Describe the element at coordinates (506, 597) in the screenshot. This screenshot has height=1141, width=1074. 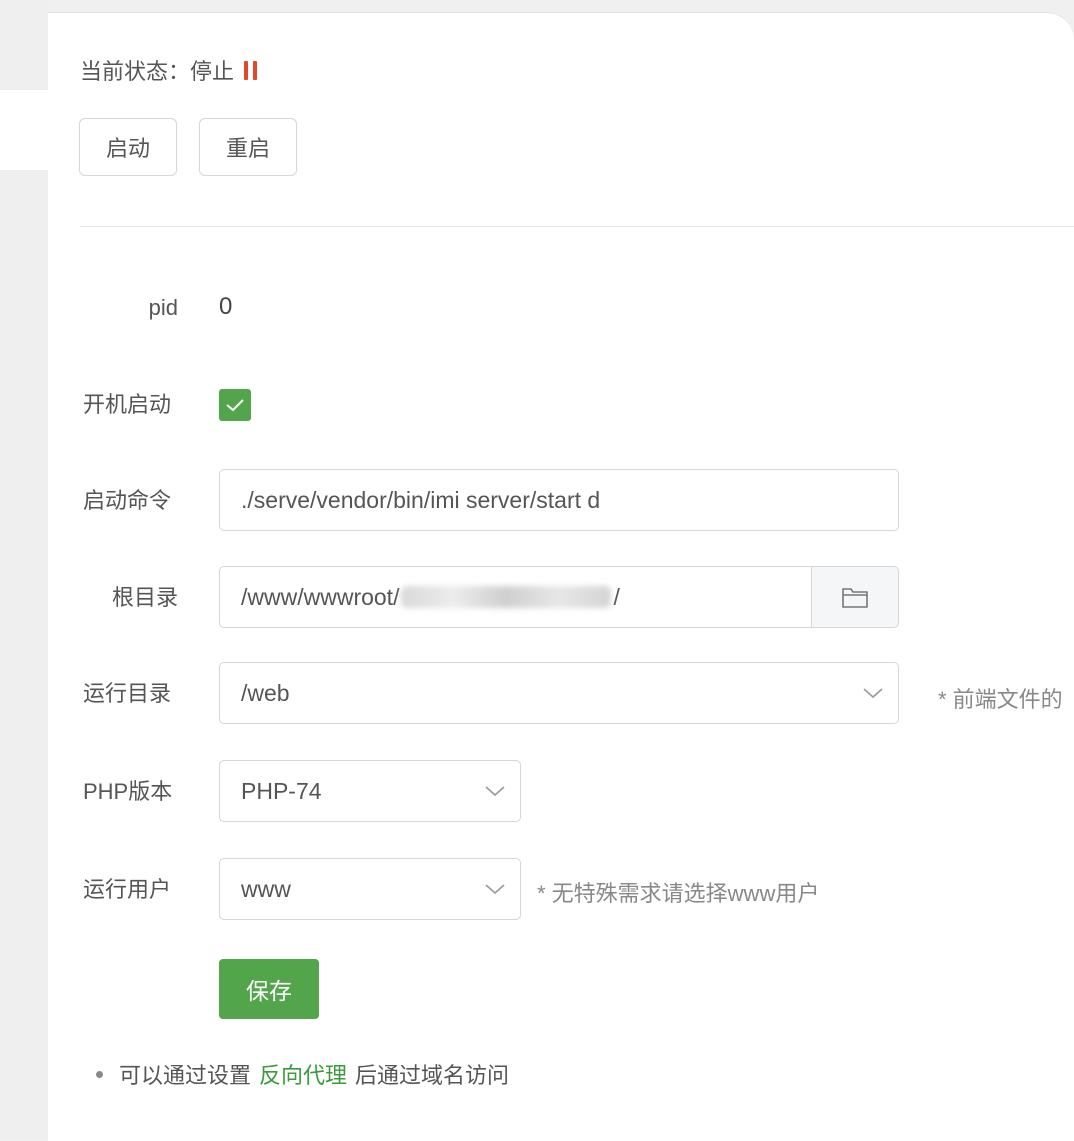
I see `blurred-domain` at that location.